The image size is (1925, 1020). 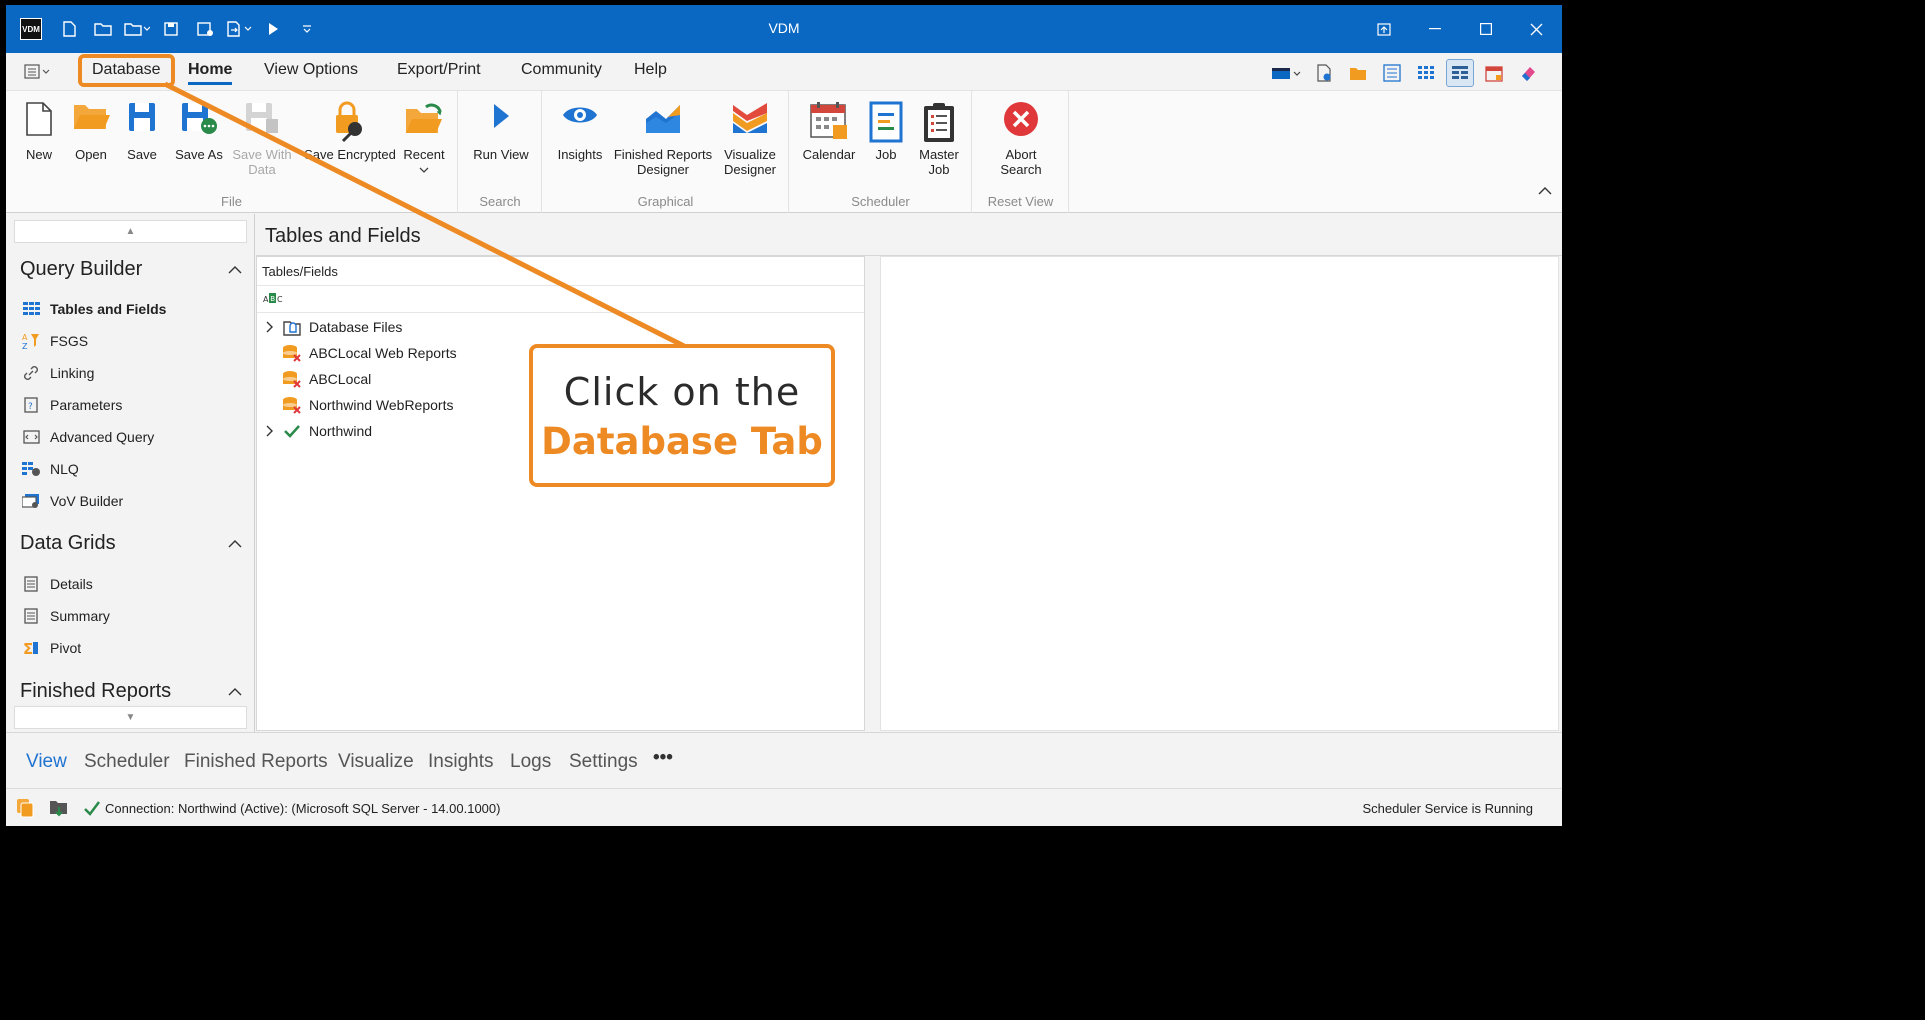 I want to click on ribbon-group-label: Search, so click(x=500, y=201).